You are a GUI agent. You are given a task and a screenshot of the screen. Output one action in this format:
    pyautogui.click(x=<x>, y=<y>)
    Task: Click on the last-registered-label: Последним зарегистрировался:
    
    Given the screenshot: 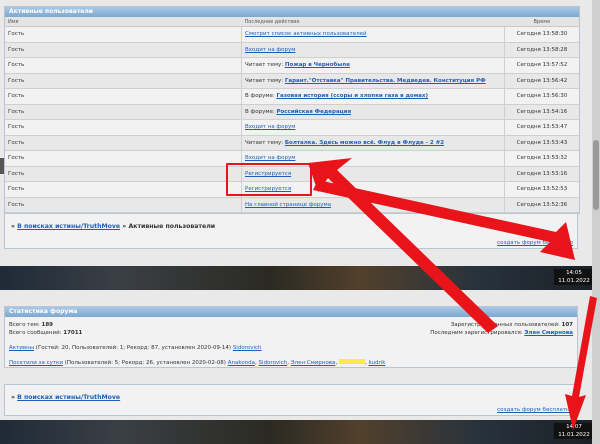 What is the action you would take?
    pyautogui.click(x=476, y=333)
    